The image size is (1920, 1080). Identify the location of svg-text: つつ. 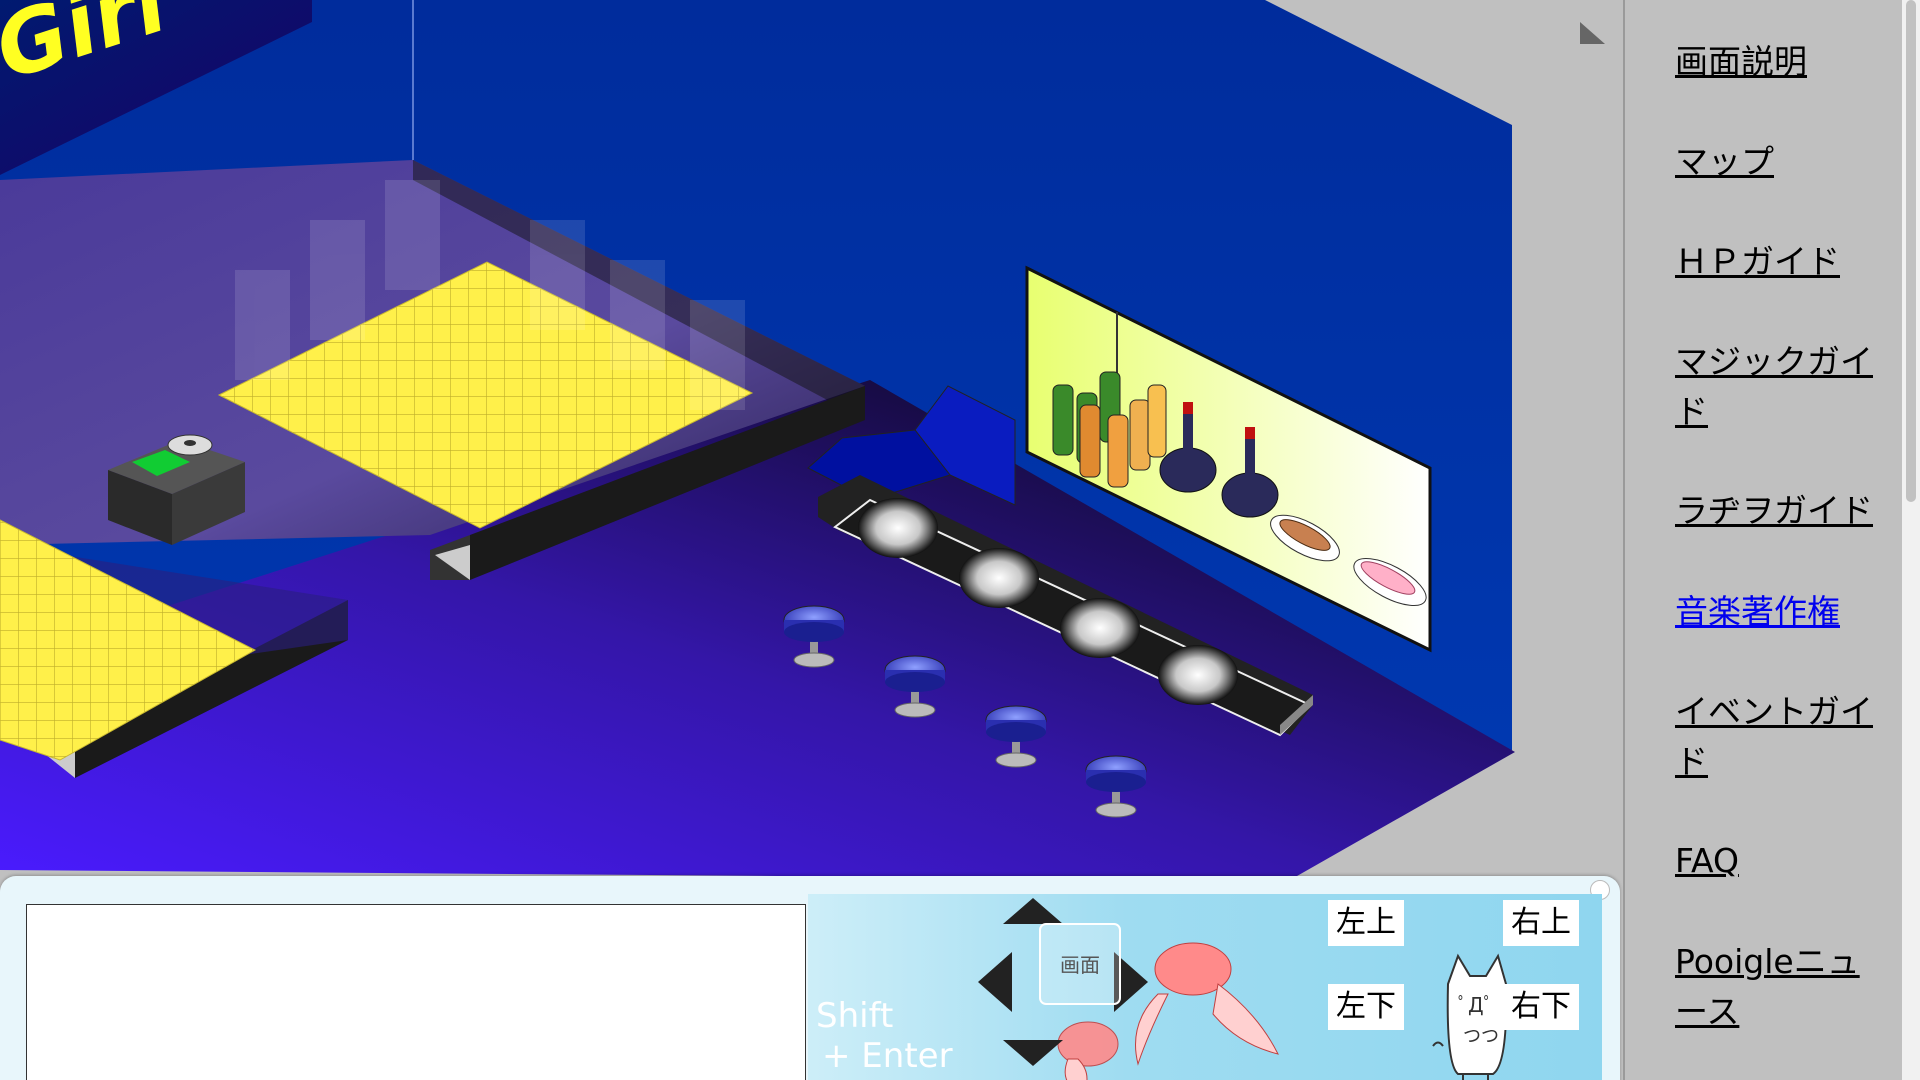
(1481, 1036).